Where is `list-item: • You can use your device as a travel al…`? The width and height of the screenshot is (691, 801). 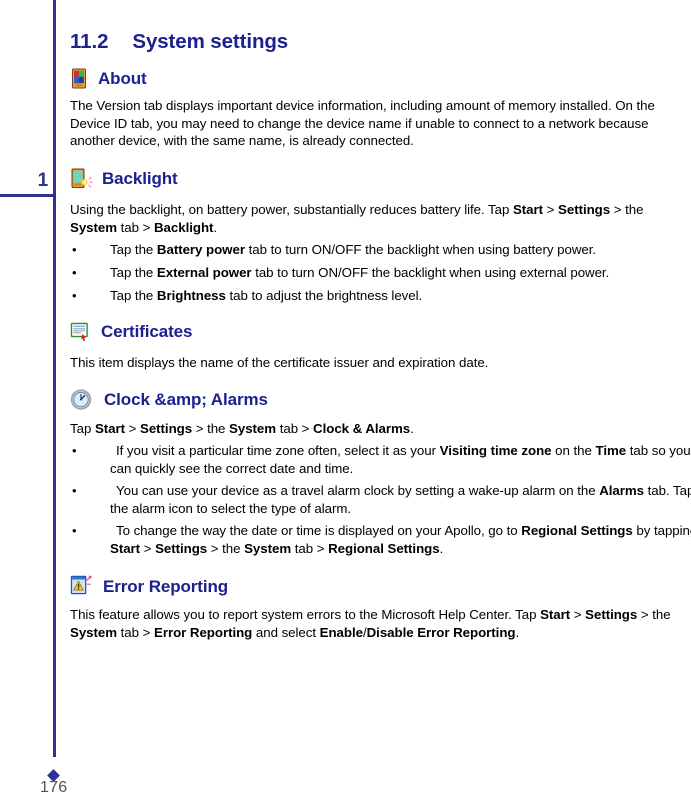
list-item: • You can use your device as a travel al… is located at coordinates (380, 499).